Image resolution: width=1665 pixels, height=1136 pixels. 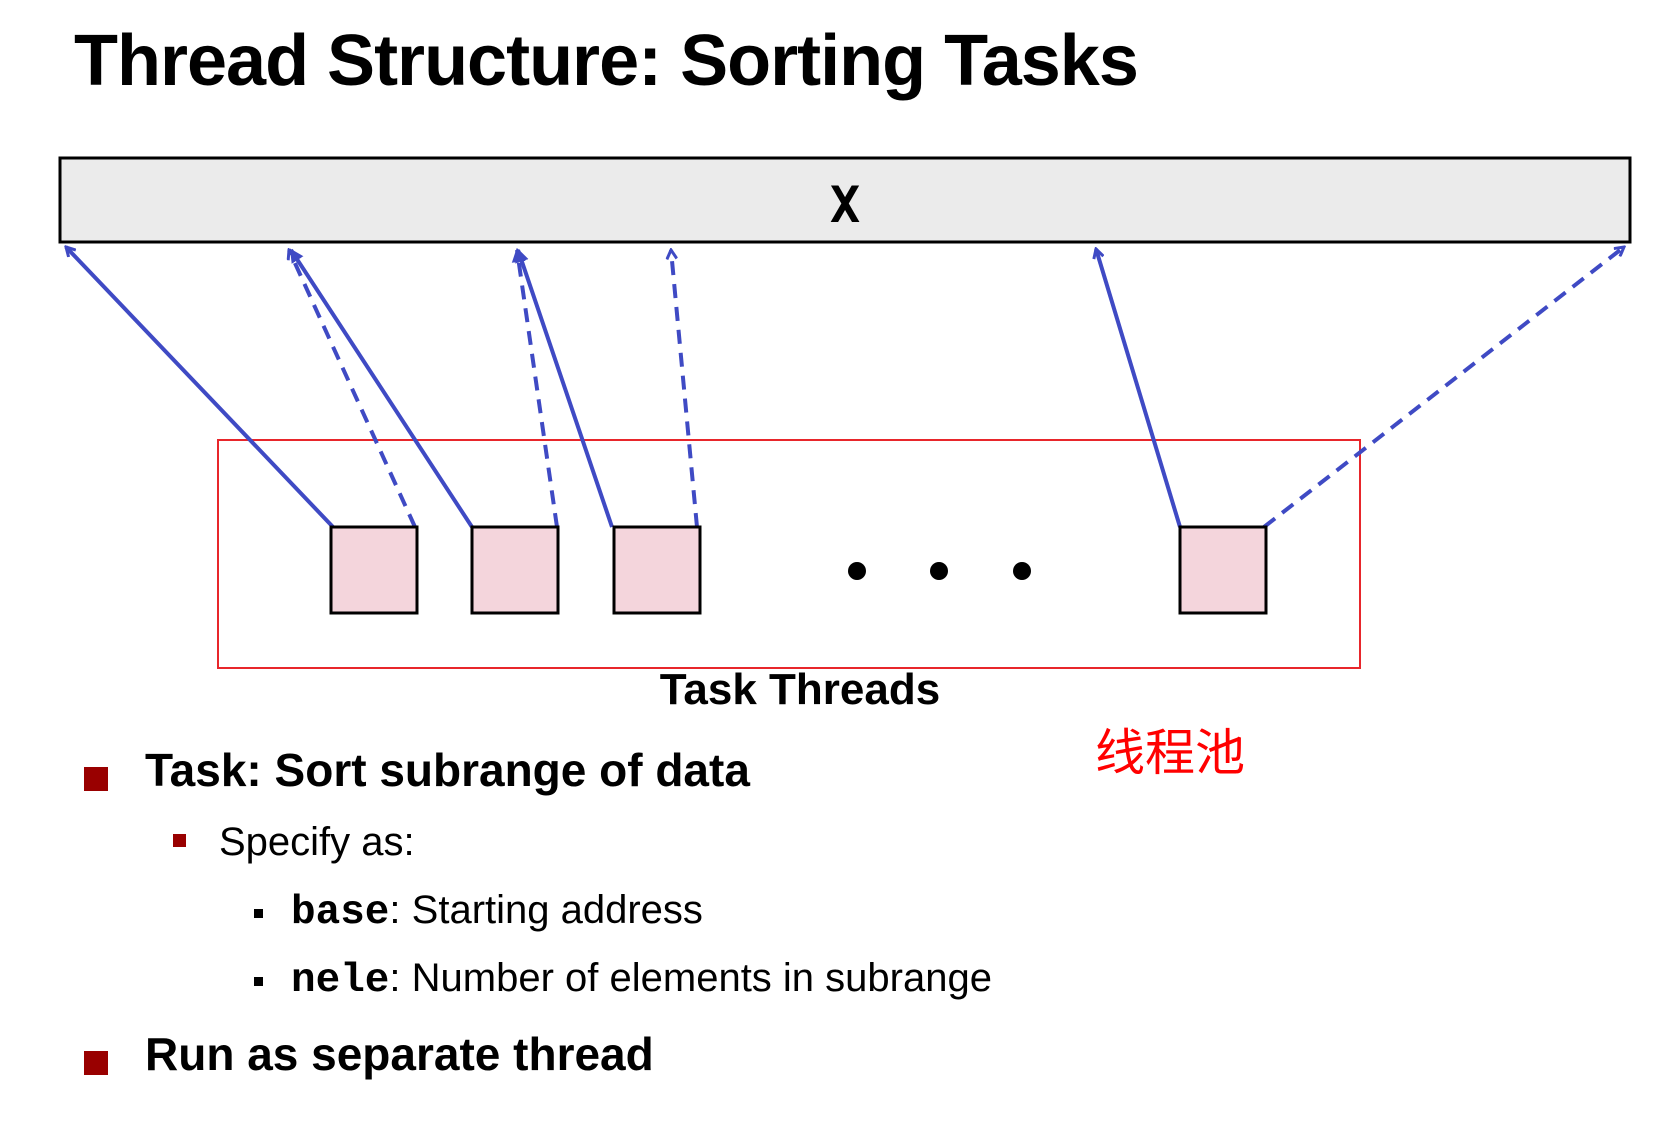 I want to click on ellipsis, so click(x=939, y=571).